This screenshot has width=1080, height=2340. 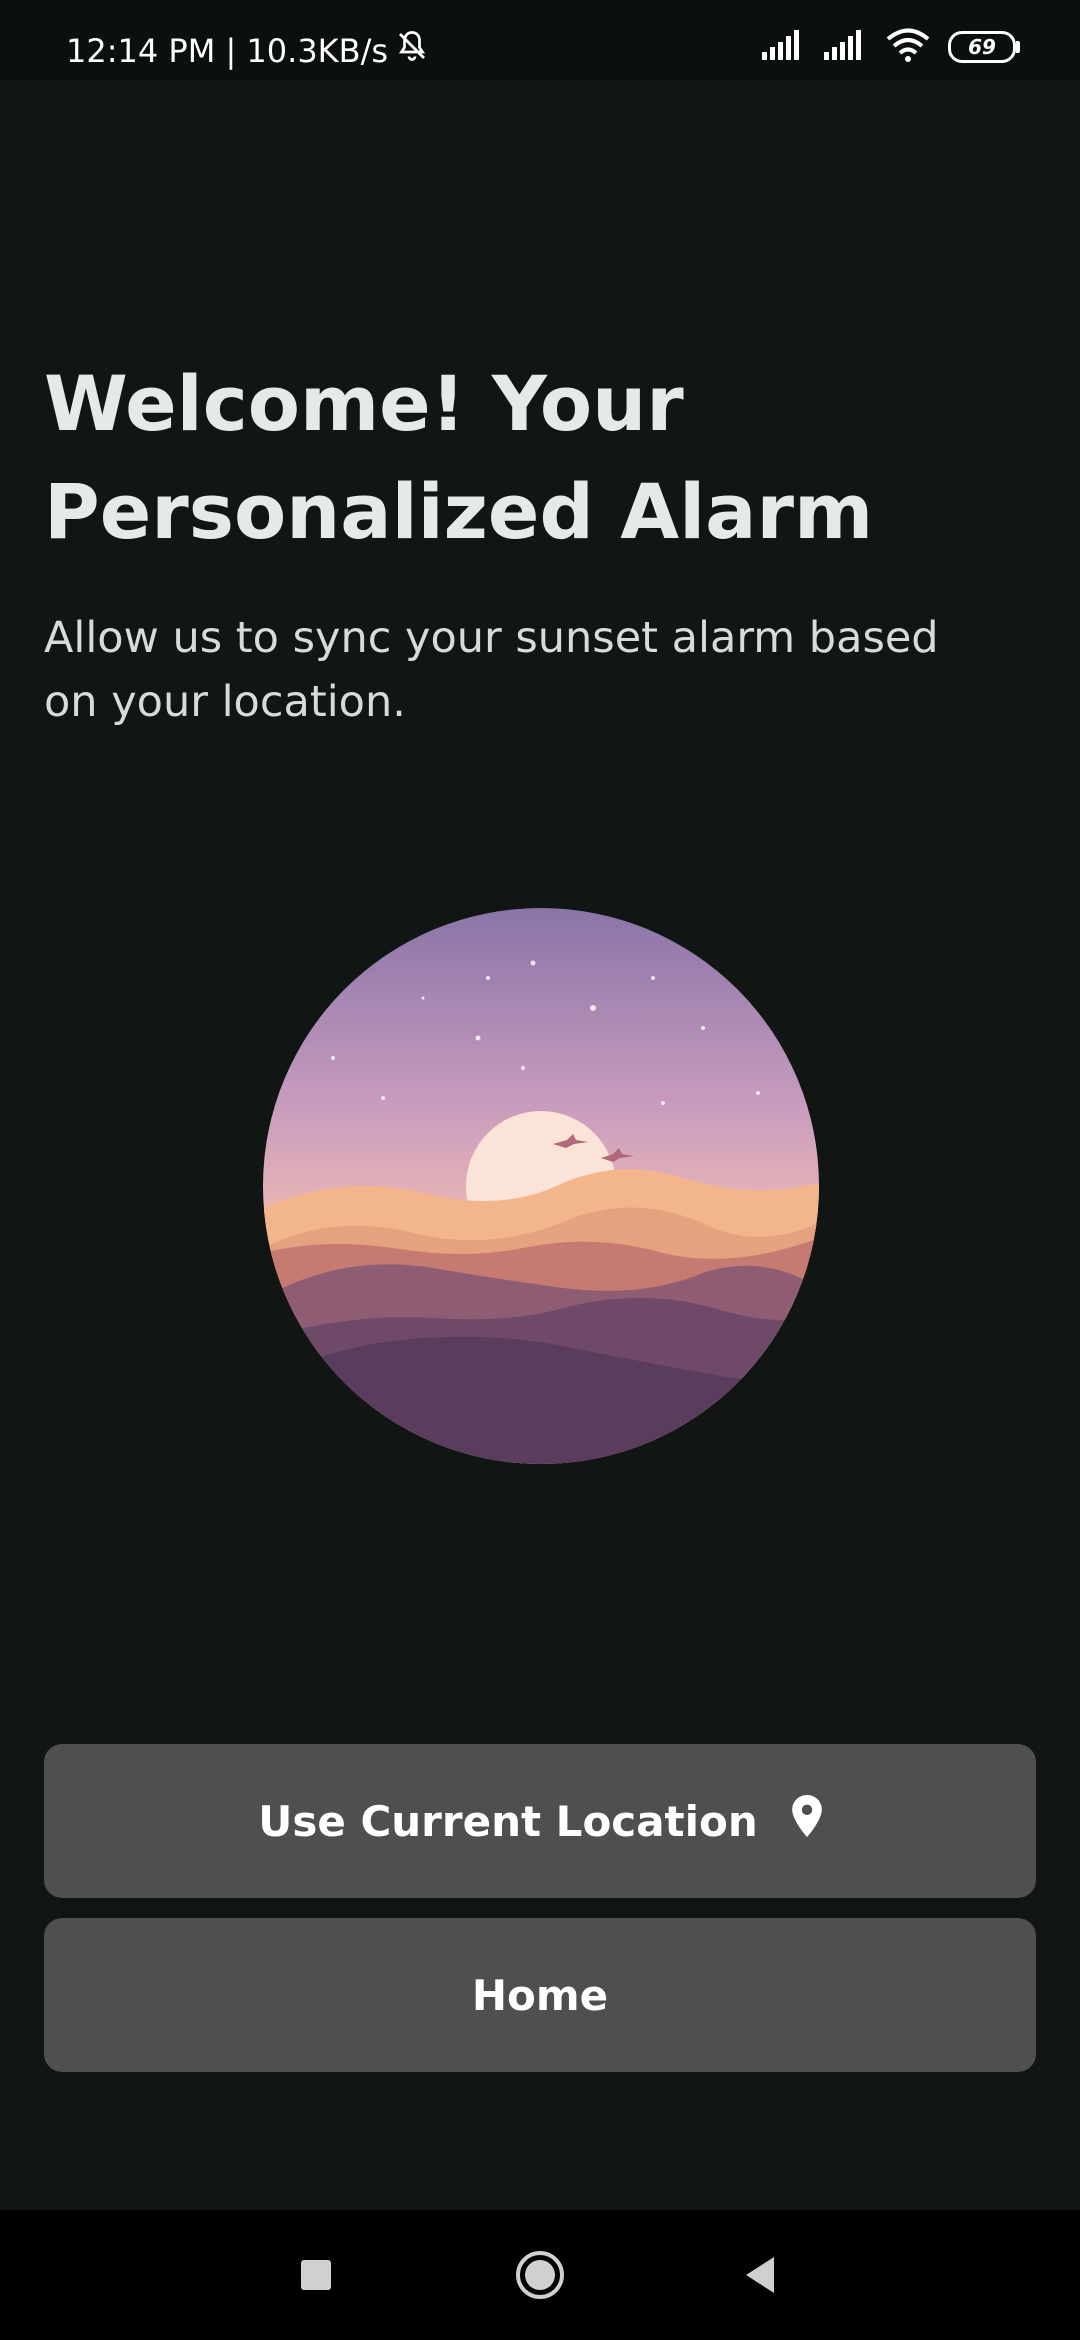 I want to click on page-title: Welcome! Your Personalized Alarm, so click(x=544, y=458).